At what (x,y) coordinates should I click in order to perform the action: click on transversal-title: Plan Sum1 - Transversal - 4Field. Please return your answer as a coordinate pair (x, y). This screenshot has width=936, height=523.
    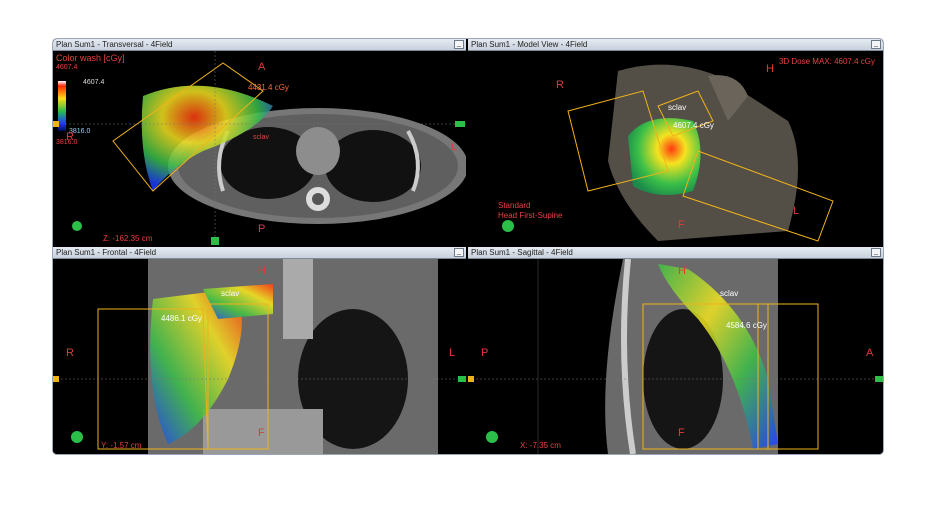
    Looking at the image, I should click on (114, 44).